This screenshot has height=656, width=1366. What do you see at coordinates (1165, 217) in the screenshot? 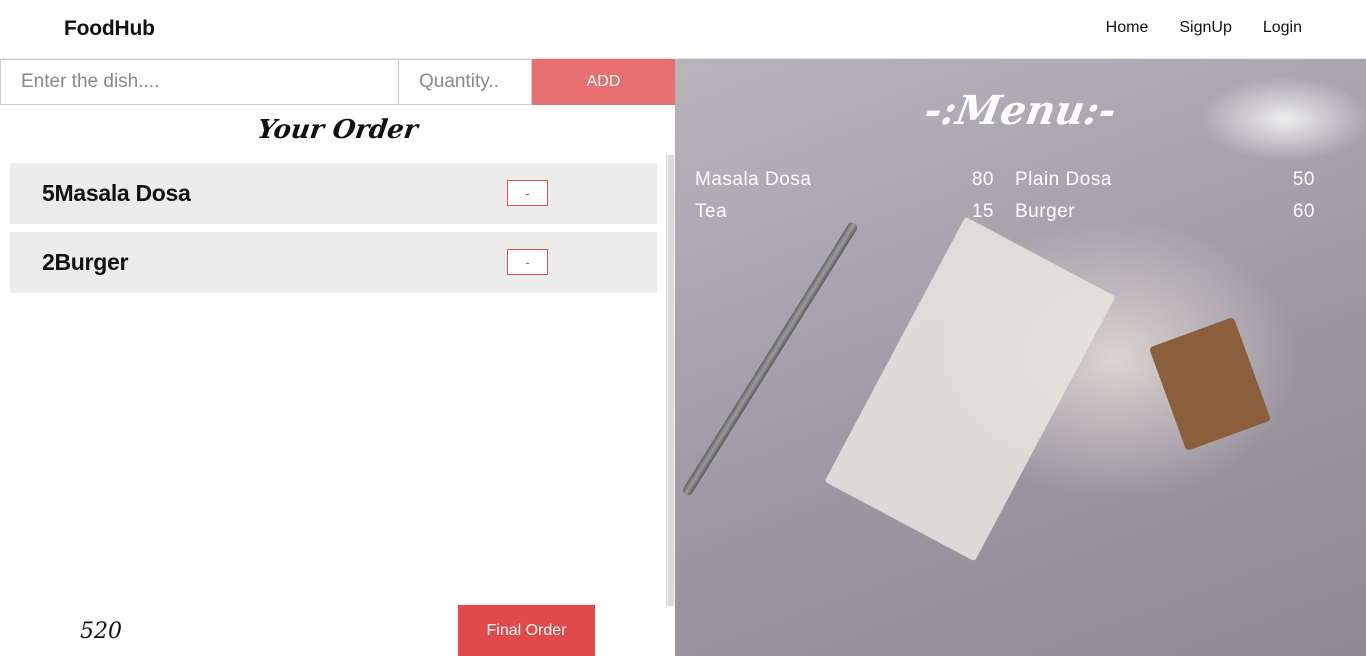
I see `menu-item: Burger 60` at bounding box center [1165, 217].